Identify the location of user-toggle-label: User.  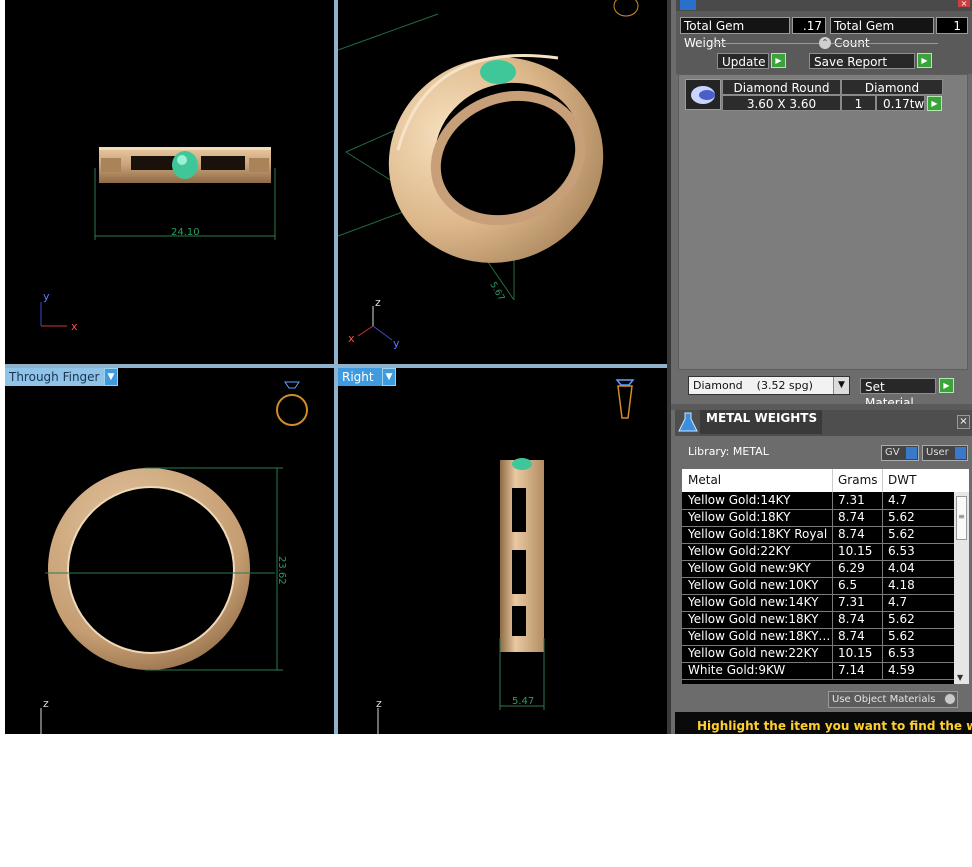
(937, 452).